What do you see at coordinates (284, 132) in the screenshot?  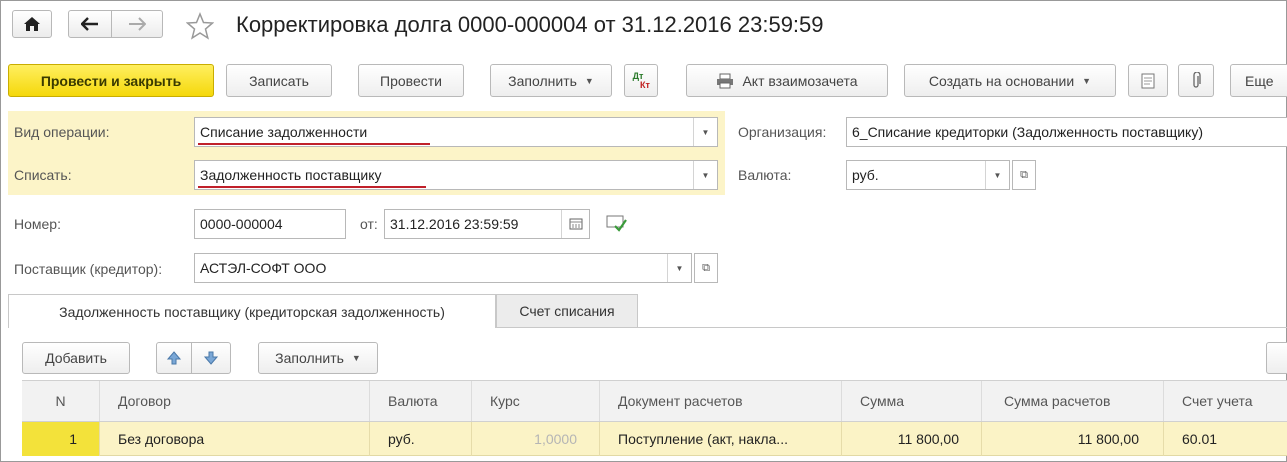 I see `operation-value: Списание задолженности` at bounding box center [284, 132].